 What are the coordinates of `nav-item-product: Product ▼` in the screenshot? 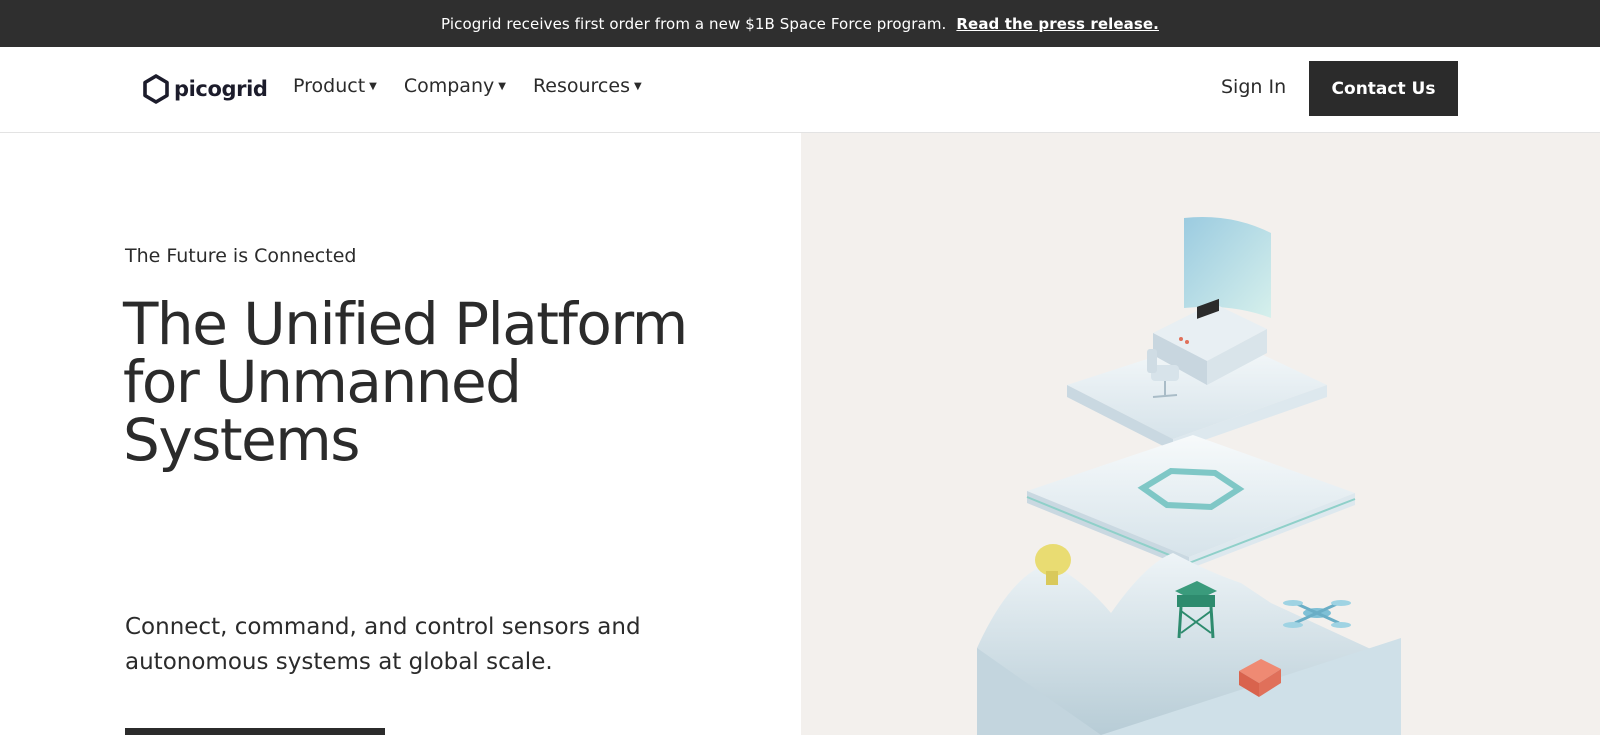 It's located at (335, 86).